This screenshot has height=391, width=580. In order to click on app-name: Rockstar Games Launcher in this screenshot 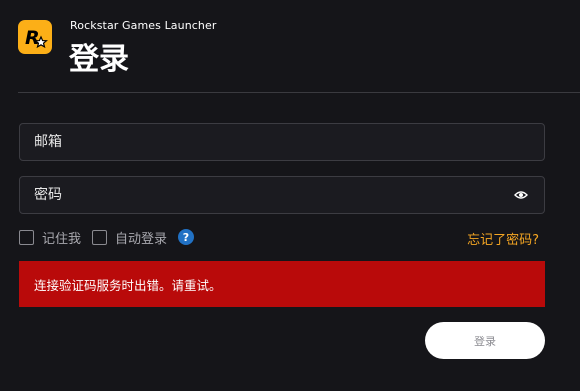, I will do `click(143, 25)`.